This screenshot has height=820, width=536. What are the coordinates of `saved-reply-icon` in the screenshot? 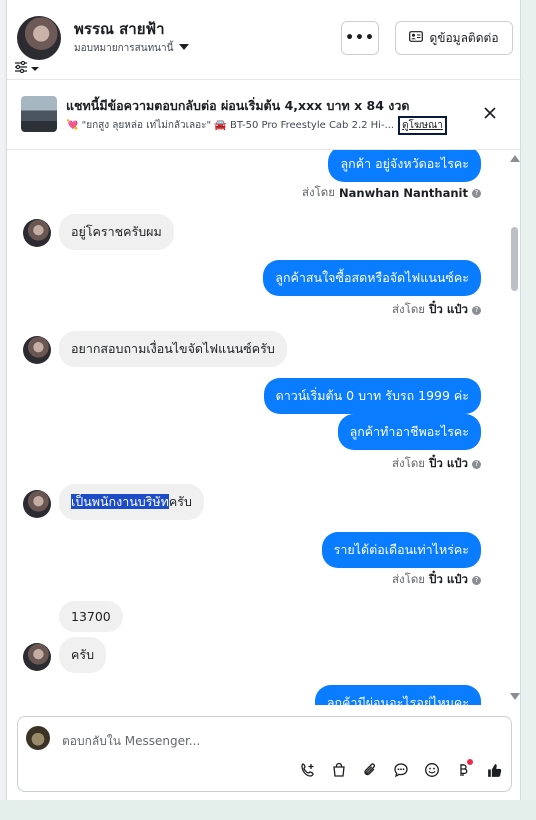 It's located at (401, 770).